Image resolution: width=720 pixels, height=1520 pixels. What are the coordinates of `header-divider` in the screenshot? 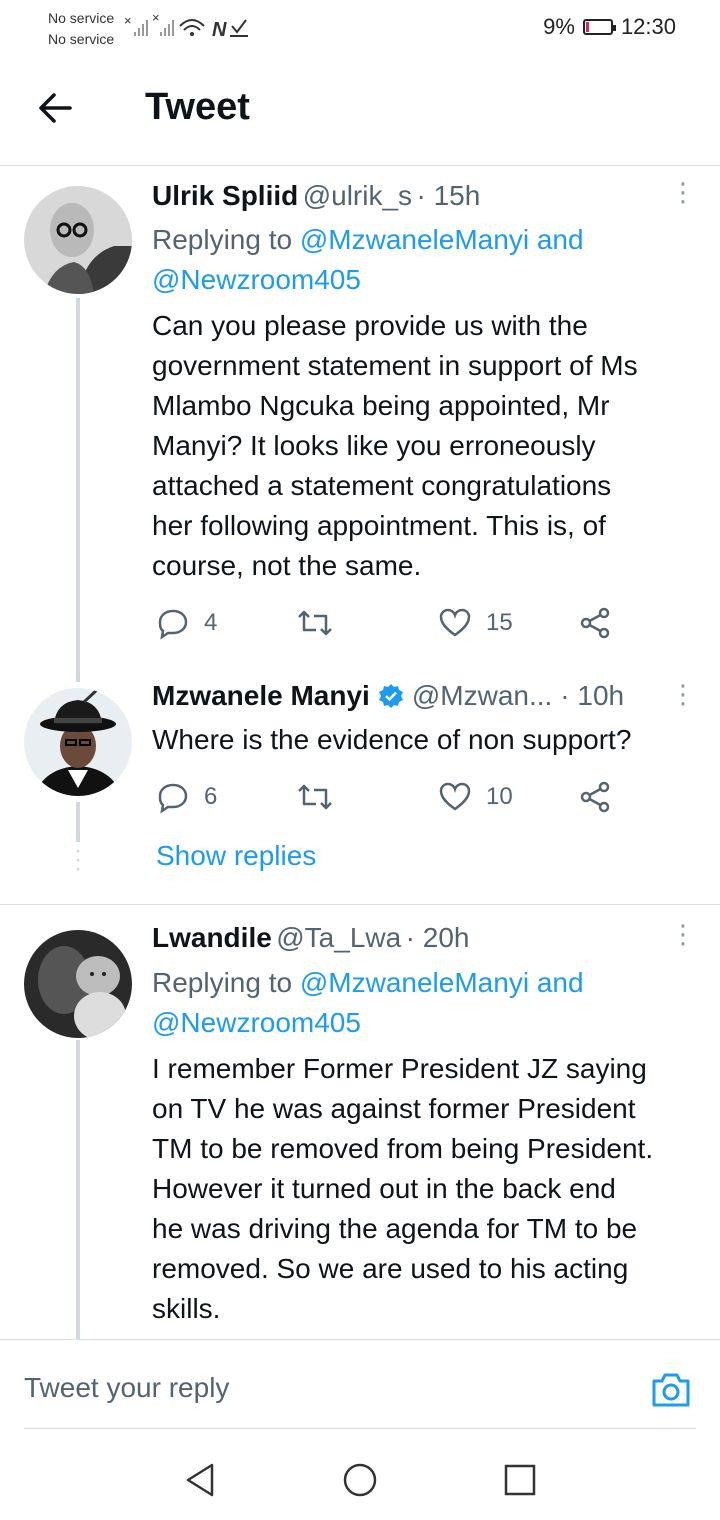 It's located at (360, 165).